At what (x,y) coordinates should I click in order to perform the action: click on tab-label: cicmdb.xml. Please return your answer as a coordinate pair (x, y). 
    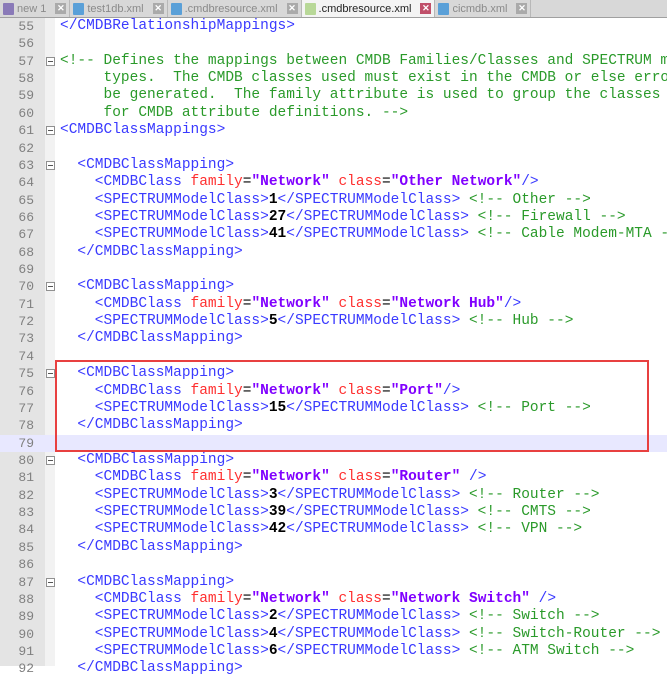
    Looking at the image, I should click on (480, 8).